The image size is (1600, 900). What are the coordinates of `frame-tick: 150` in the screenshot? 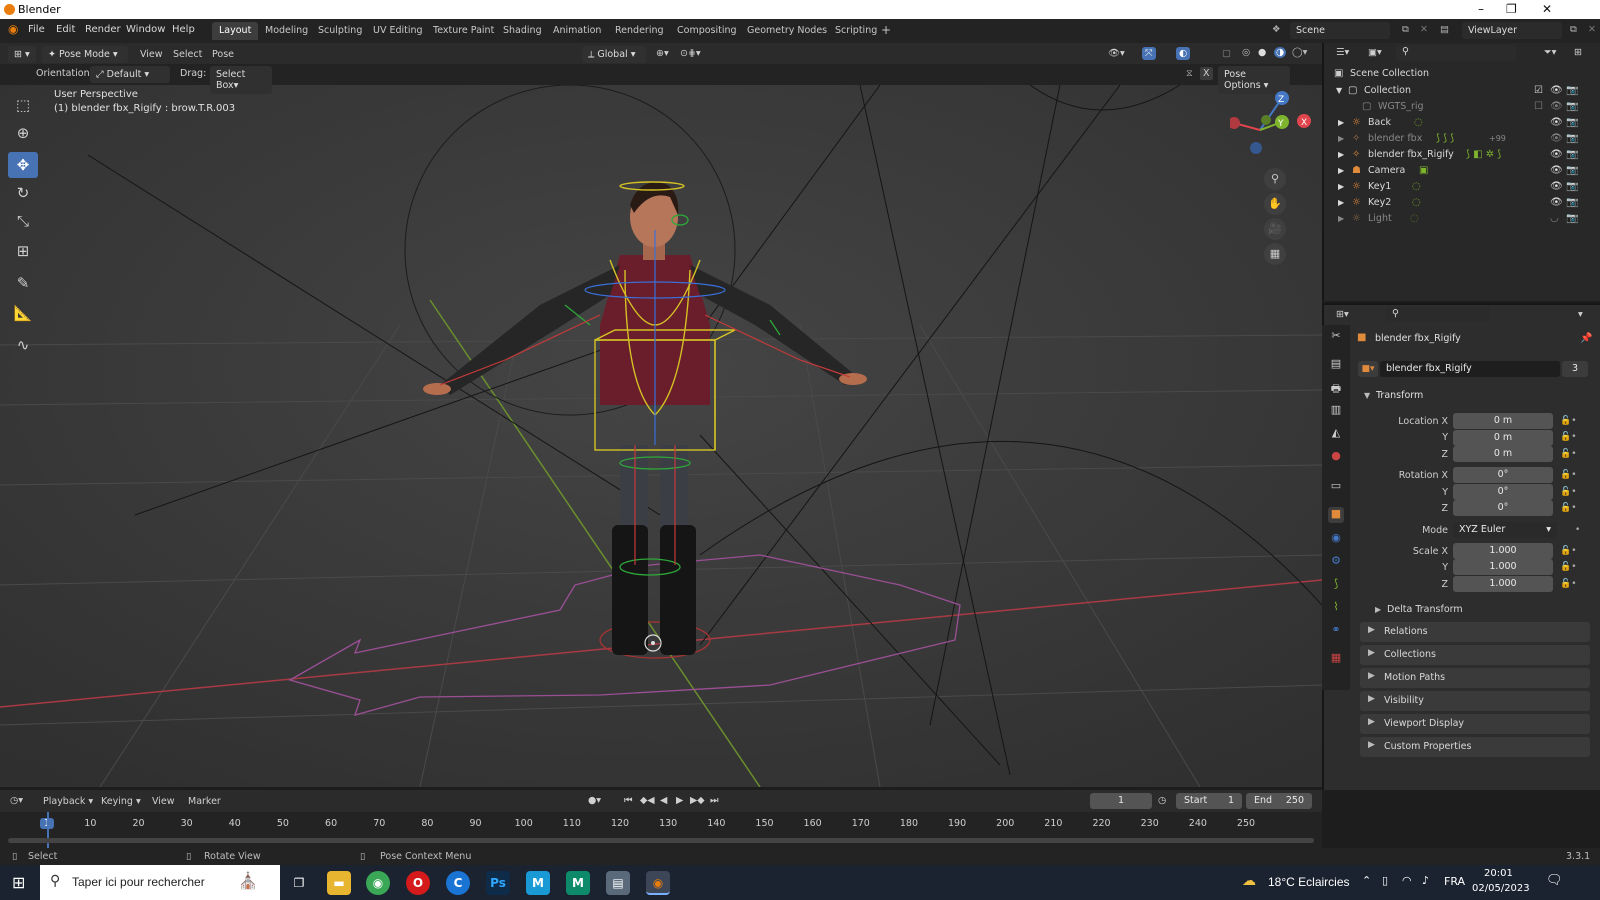 It's located at (764, 823).